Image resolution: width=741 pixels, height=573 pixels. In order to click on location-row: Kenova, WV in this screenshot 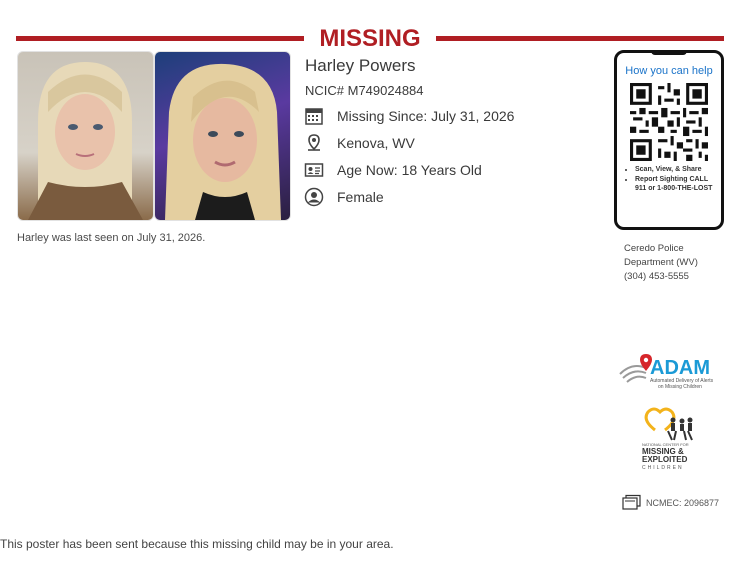, I will do `click(359, 143)`.